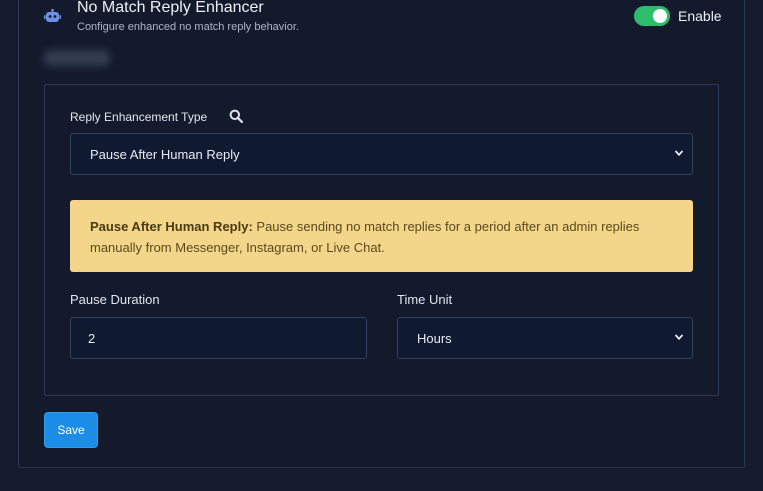 Image resolution: width=763 pixels, height=491 pixels. What do you see at coordinates (170, 8) in the screenshot?
I see `page-title: No Match Reply Enhancer` at bounding box center [170, 8].